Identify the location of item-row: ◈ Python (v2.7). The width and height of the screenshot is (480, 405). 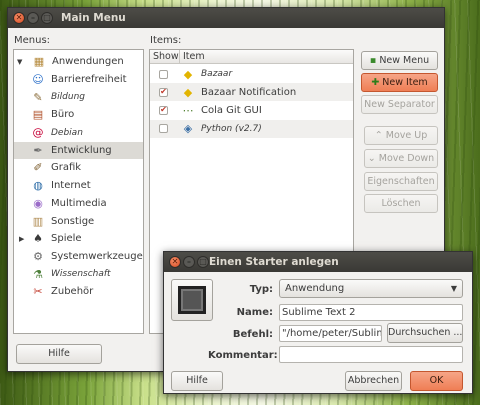
(251, 128).